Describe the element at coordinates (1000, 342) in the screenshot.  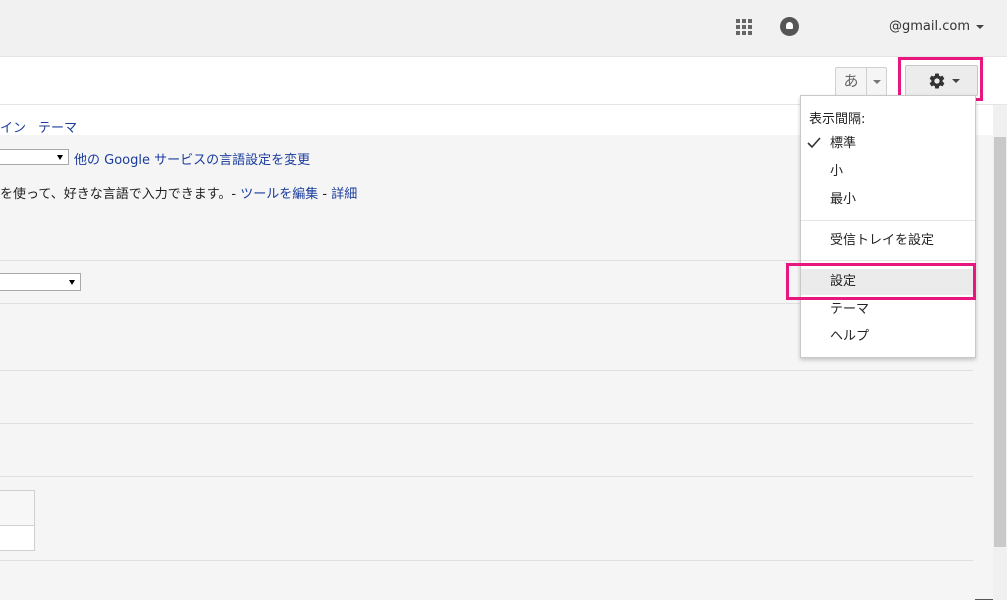
I see `scrollbar-thumb` at that location.